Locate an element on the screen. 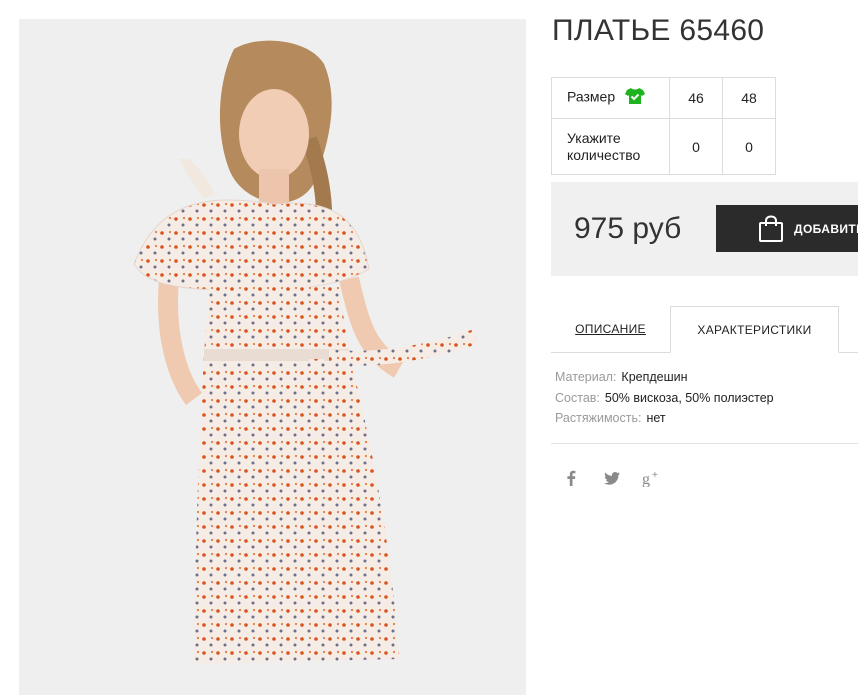  product-tabs: ОПИСАНИЕ ХАРАКТЕРИСТИКИ is located at coordinates (704, 329).